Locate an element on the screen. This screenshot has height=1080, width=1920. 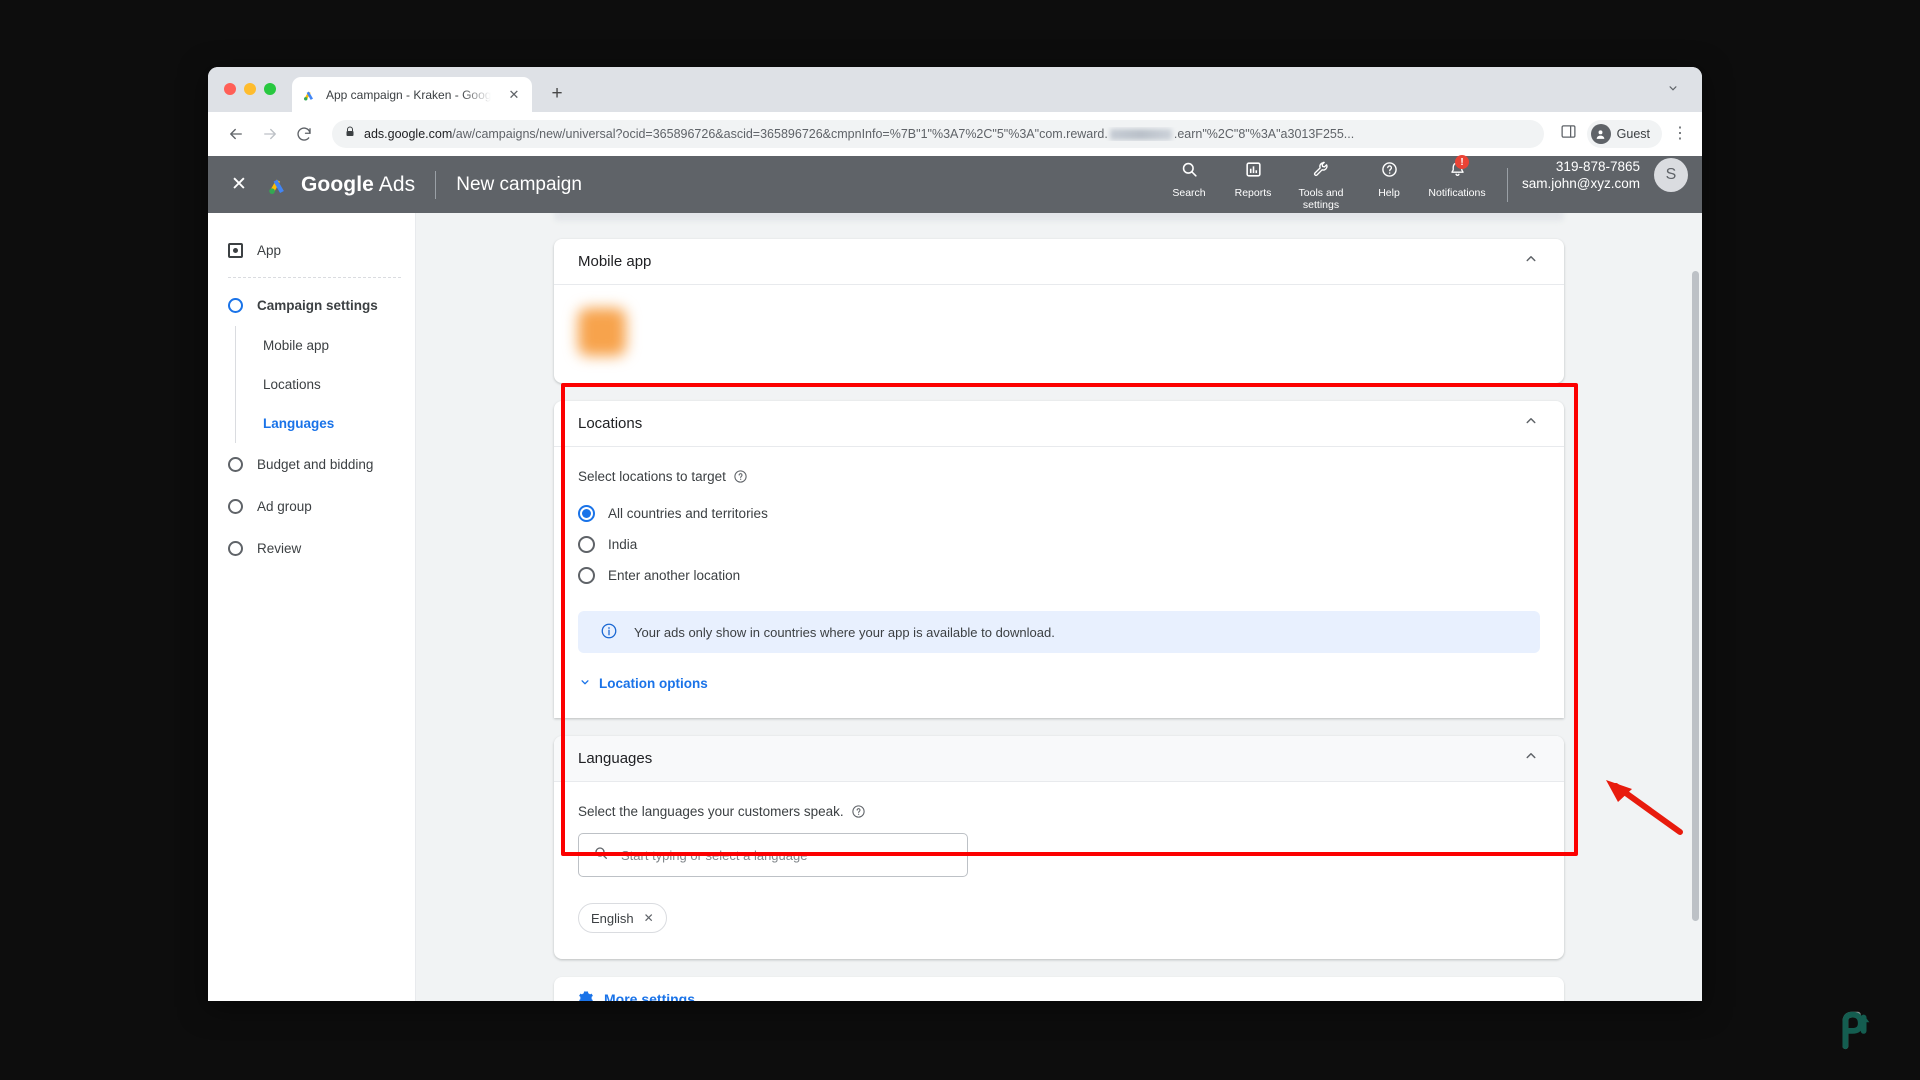
browser-tabstrip: App campaign - Kraken - Goog ✕ + is located at coordinates (955, 89).